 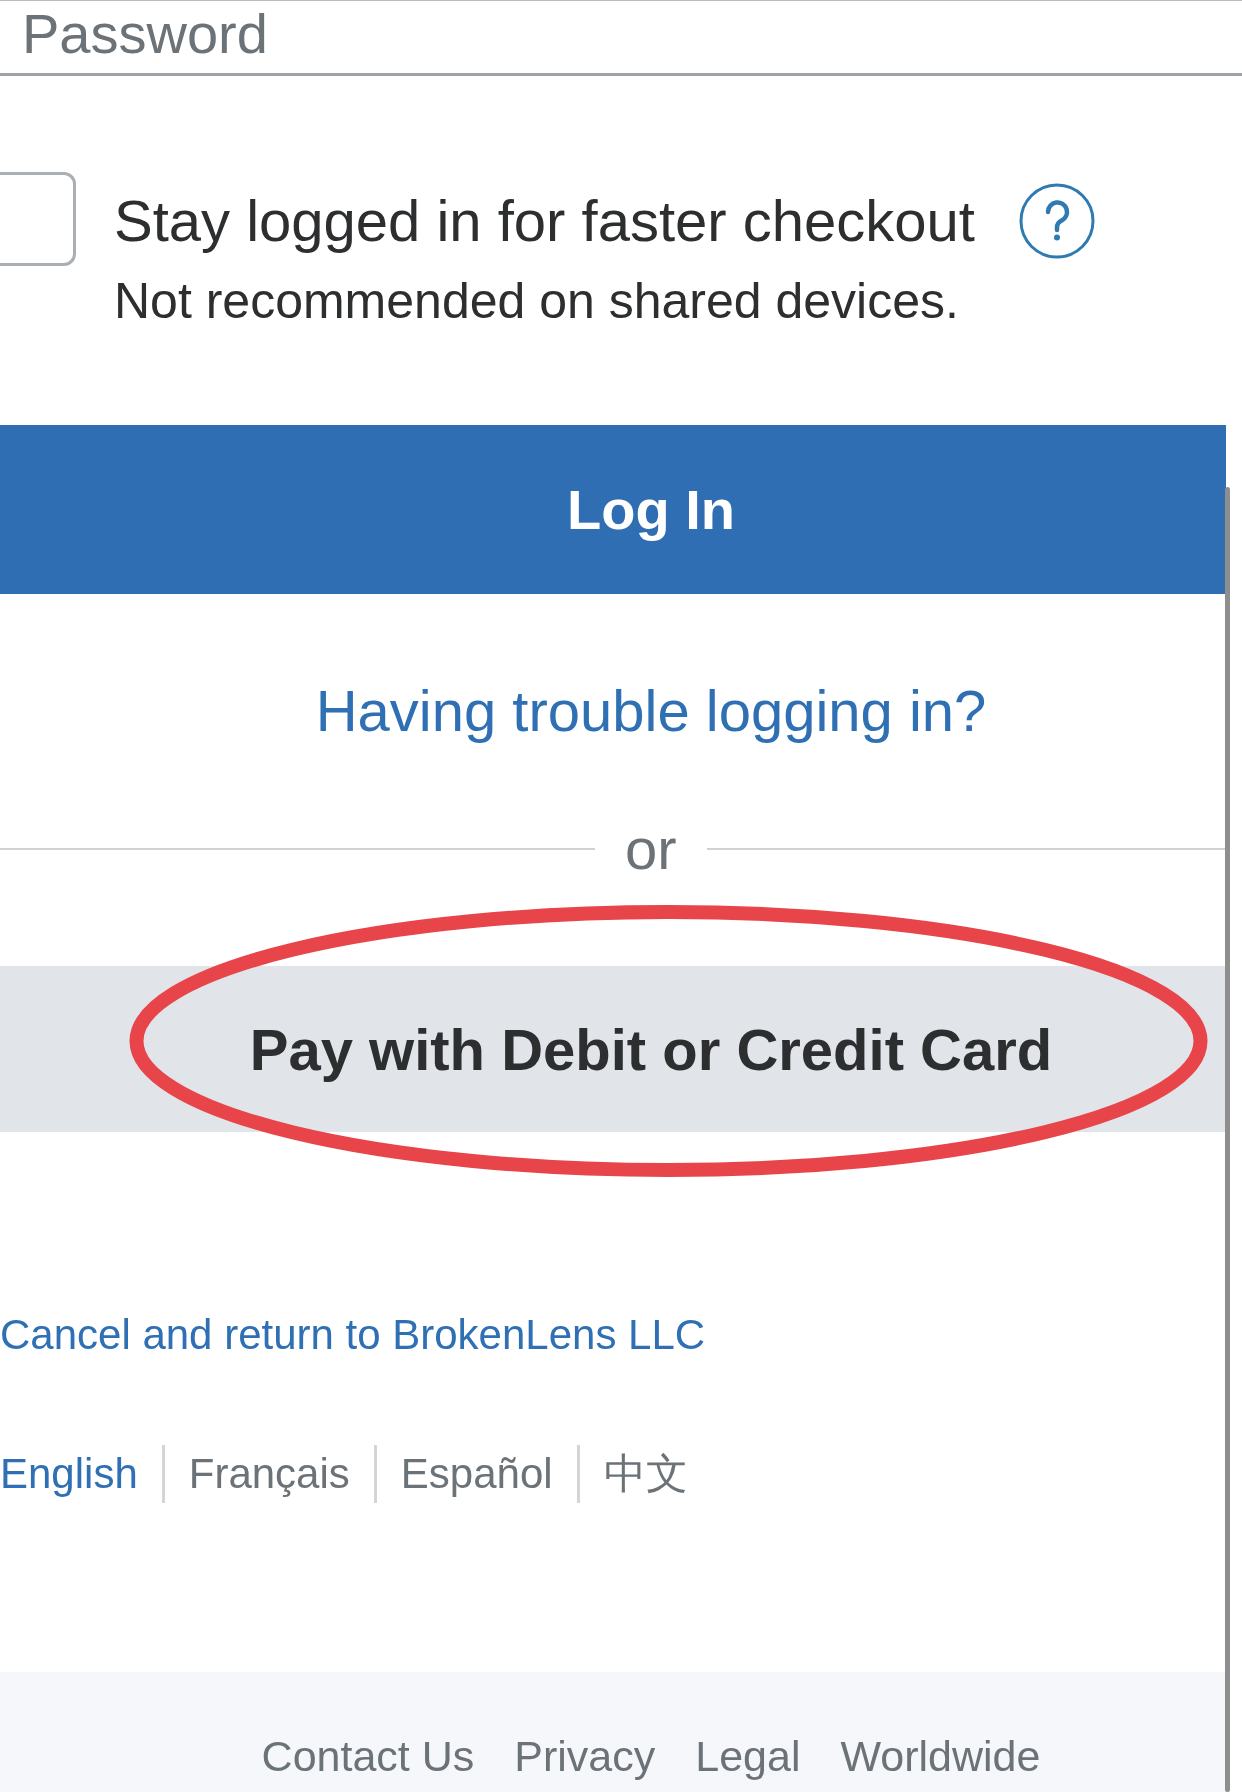 What do you see at coordinates (476, 1474) in the screenshot?
I see `language-link: Español` at bounding box center [476, 1474].